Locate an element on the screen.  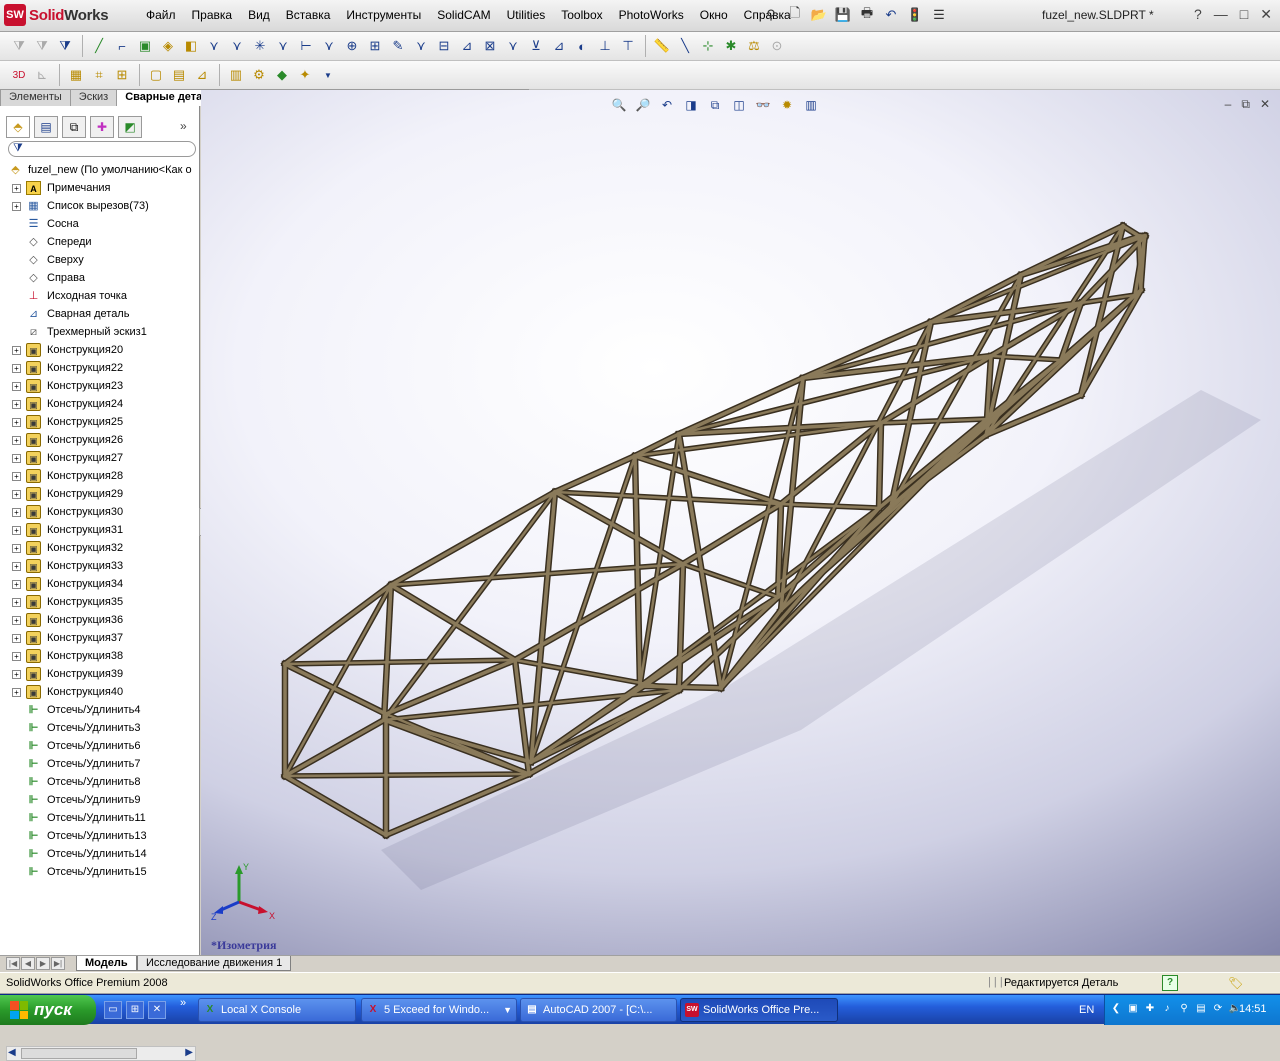
tree-filter-input: ⧩ is located at coordinates (102, 149).